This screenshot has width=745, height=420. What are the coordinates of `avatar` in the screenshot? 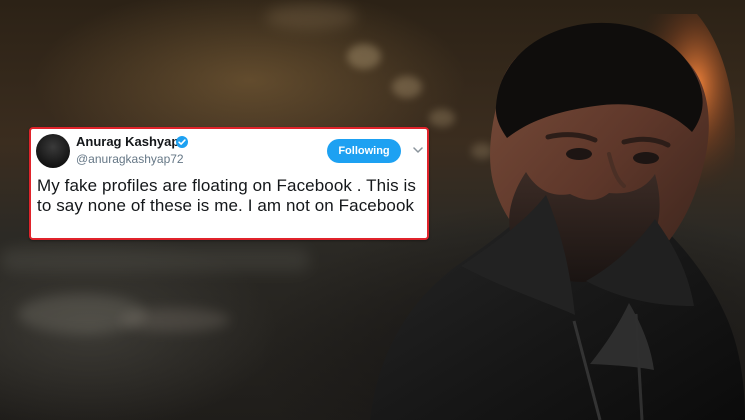 It's located at (53, 151).